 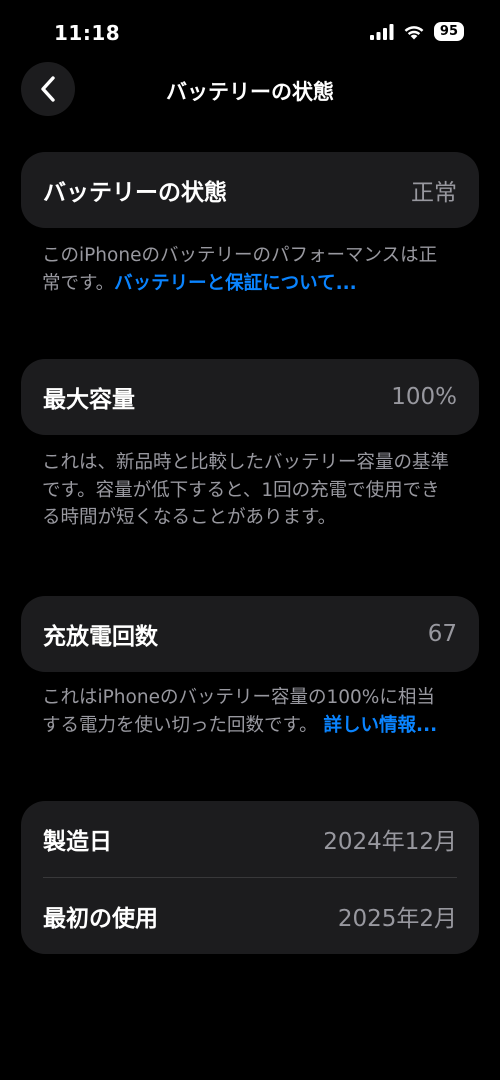 I want to click on navigation-bar: バッテリーの状態, so click(x=250, y=89).